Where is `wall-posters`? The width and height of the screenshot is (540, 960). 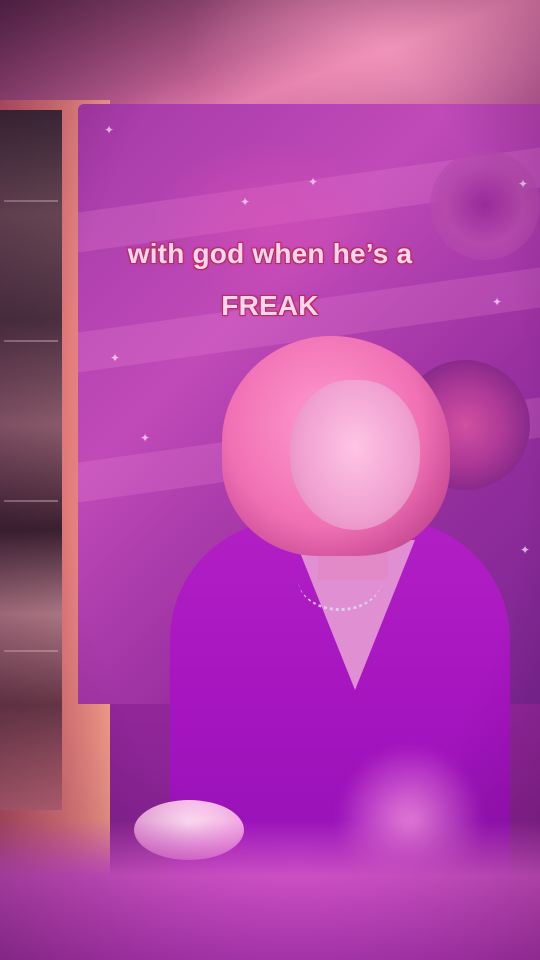
wall-posters is located at coordinates (31, 460).